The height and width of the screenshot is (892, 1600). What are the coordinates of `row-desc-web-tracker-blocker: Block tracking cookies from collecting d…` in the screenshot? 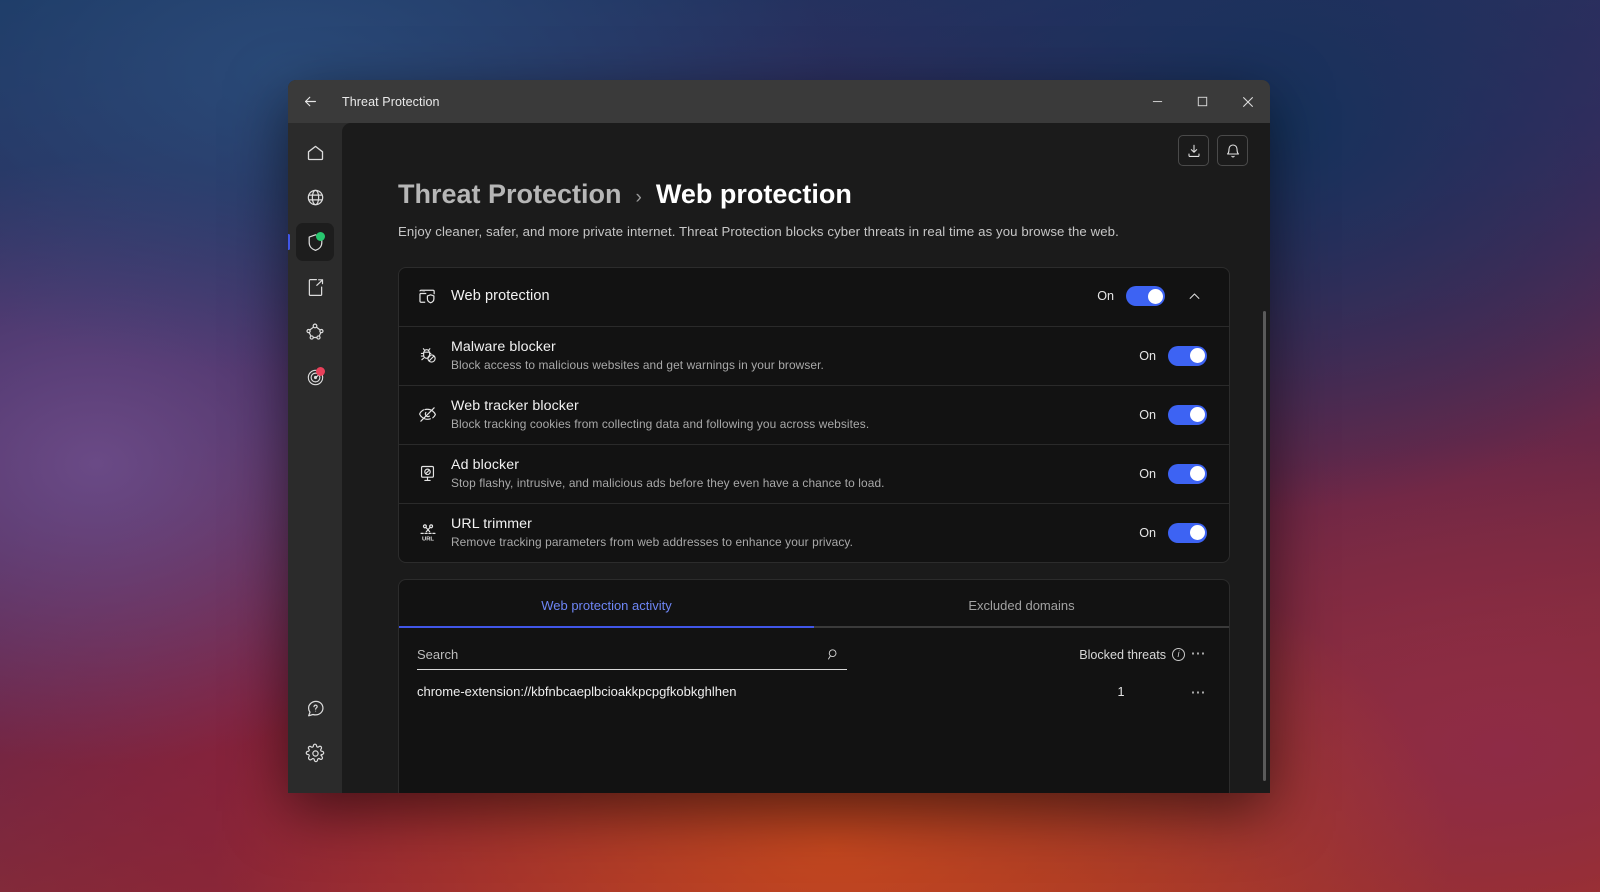 It's located at (660, 424).